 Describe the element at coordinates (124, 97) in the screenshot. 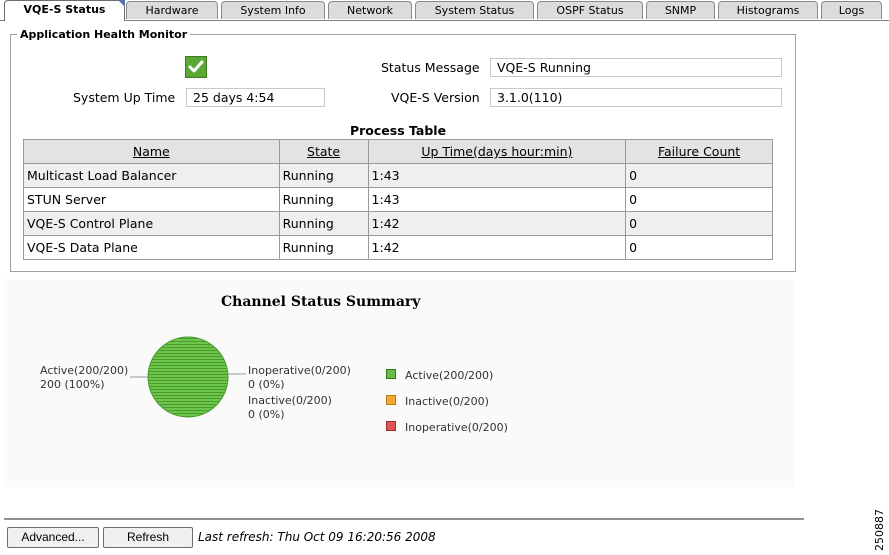

I see `system-up-time-label: System Up Time` at that location.